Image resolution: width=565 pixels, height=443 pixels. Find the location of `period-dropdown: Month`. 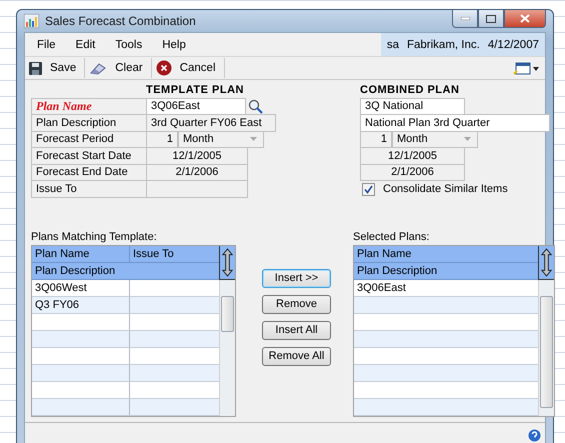

period-dropdown: Month is located at coordinates (221, 139).